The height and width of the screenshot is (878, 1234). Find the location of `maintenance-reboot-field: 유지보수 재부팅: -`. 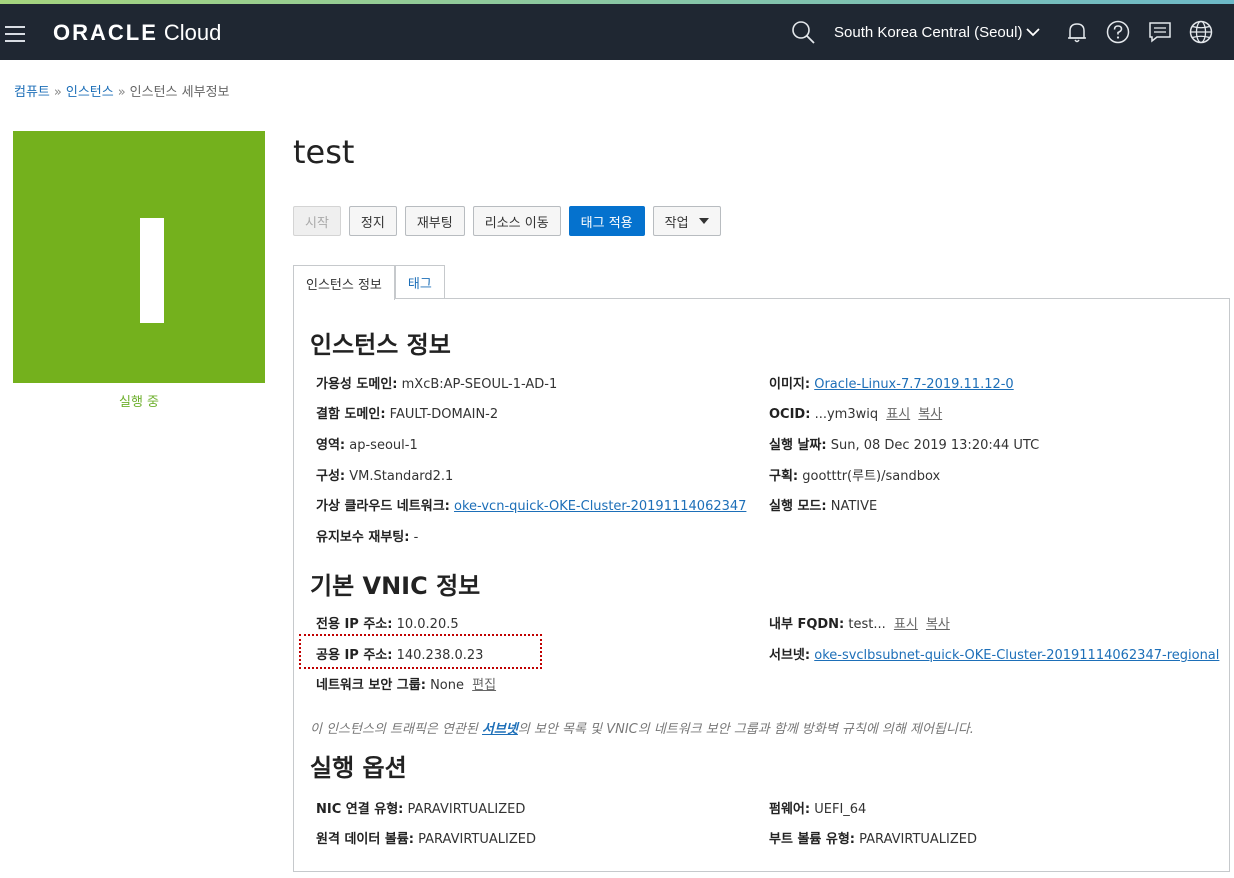

maintenance-reboot-field: 유지보수 재부팅: - is located at coordinates (367, 535).